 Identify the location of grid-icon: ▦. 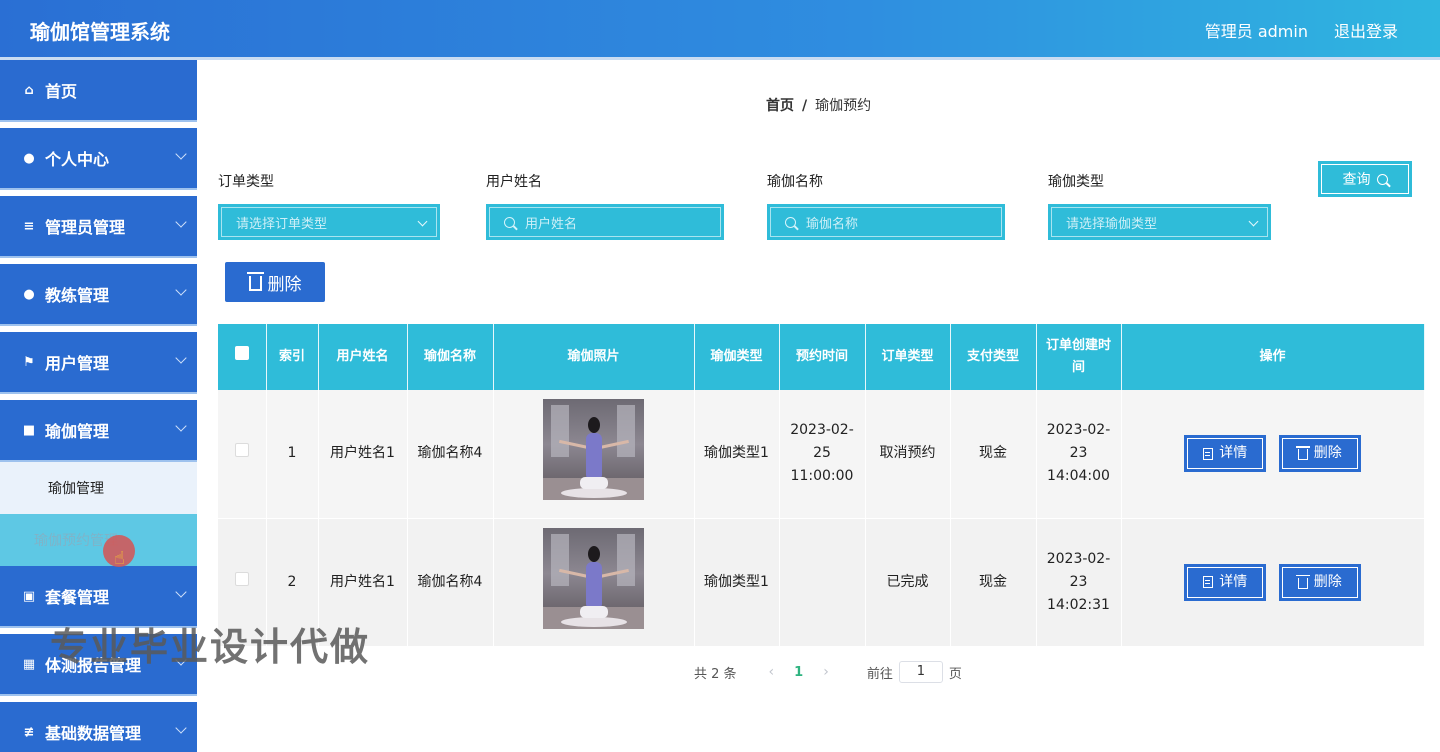
(29, 664).